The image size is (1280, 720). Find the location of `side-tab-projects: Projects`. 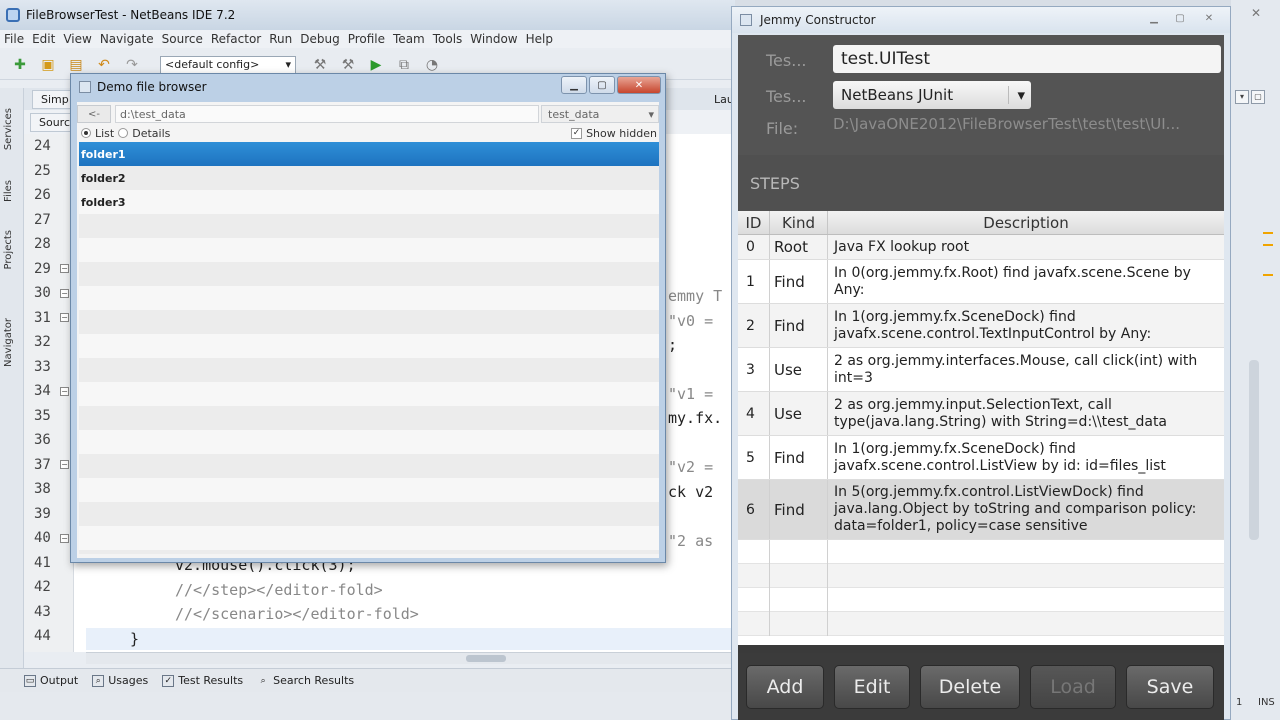

side-tab-projects: Projects is located at coordinates (8, 249).